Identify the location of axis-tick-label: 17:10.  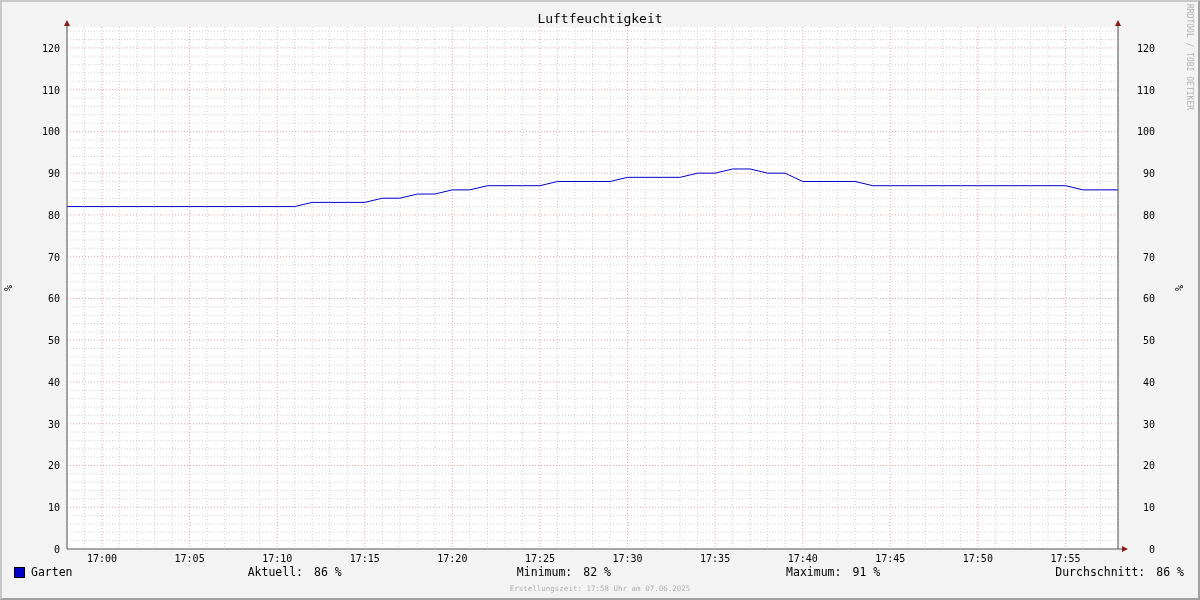
(277, 557).